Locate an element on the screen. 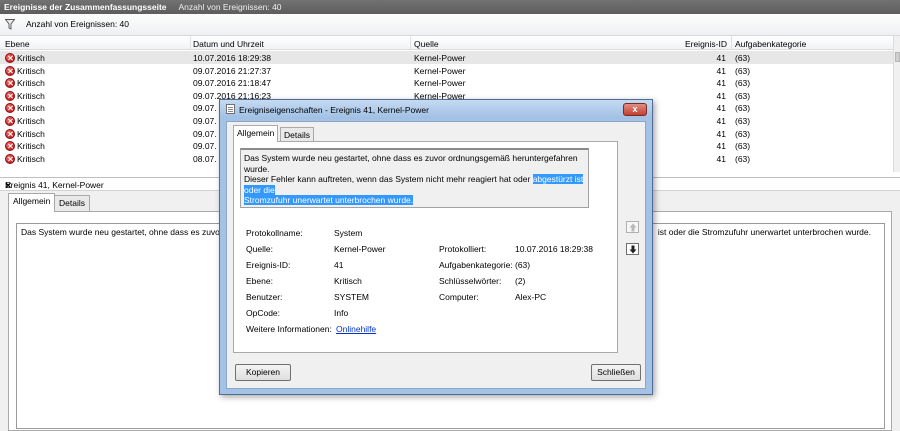  arrow-down-icon is located at coordinates (633, 249).